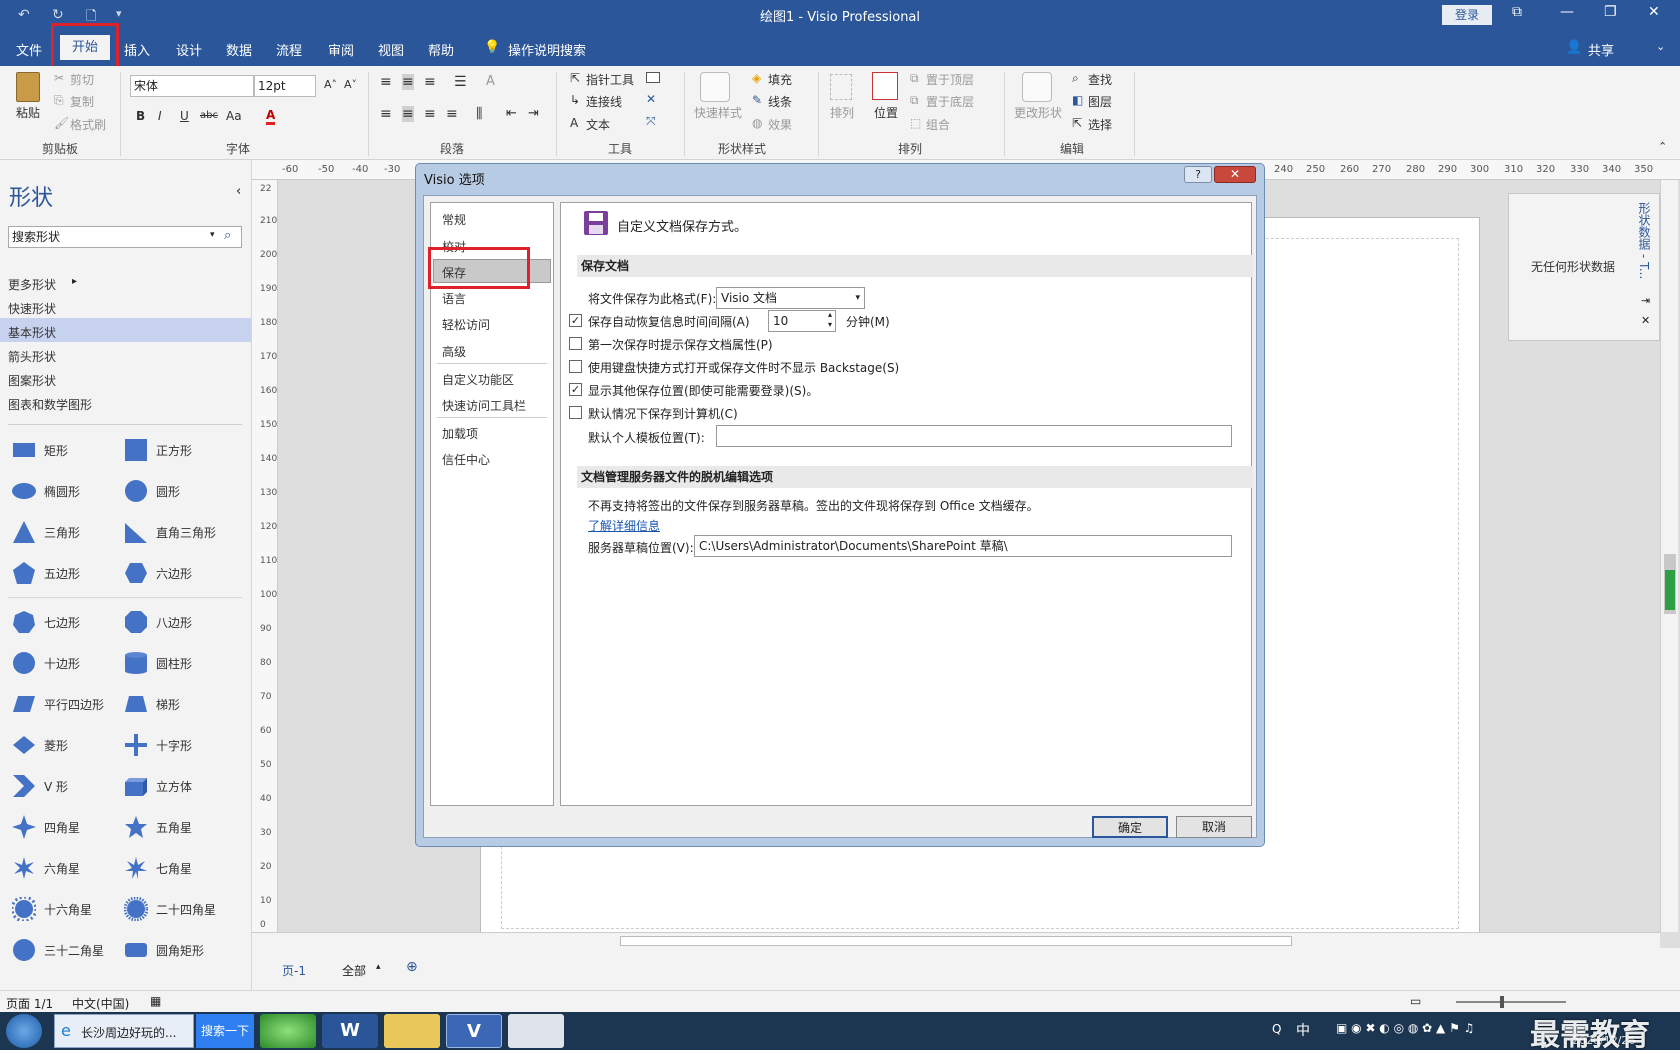 This screenshot has height=1054, width=1680. What do you see at coordinates (653, 413) in the screenshot?
I see `save-computer-option: 默认情况下保存到计算机(C)` at bounding box center [653, 413].